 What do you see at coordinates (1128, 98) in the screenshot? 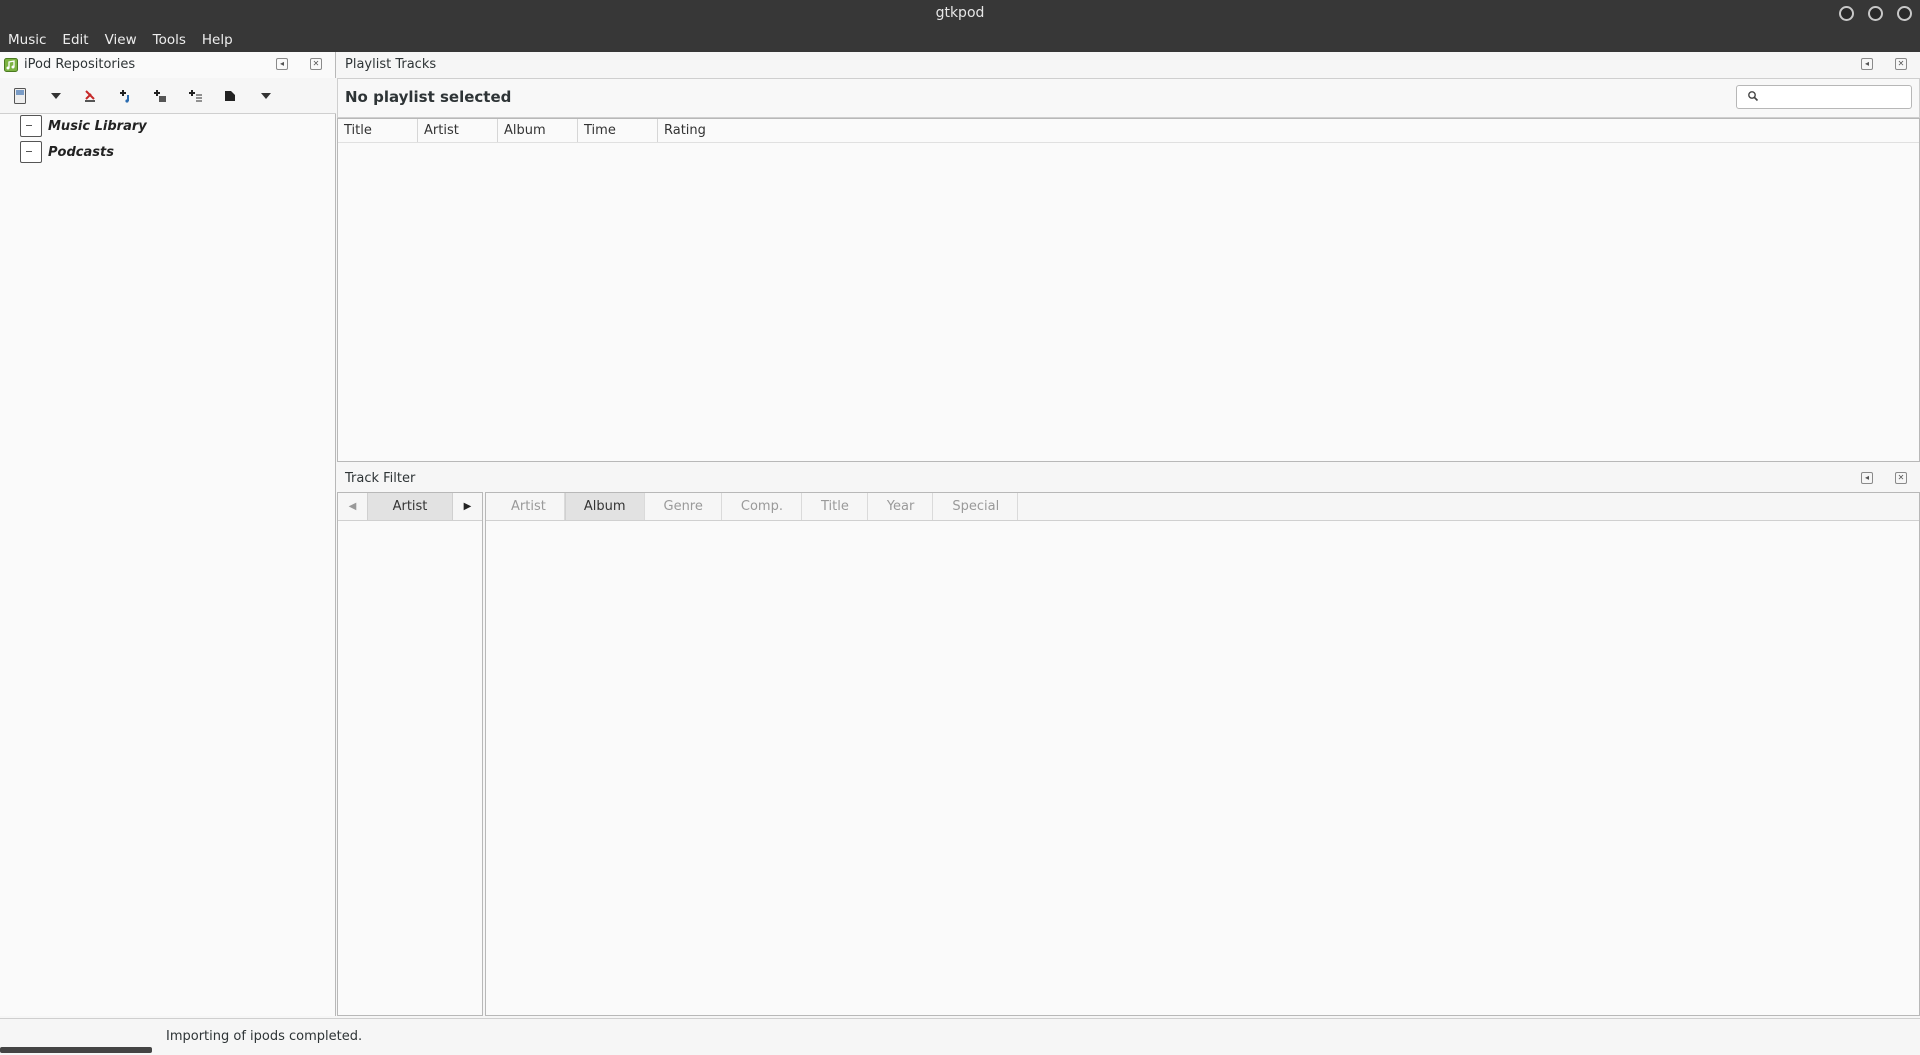
I see `playlist-header: No playlist selected` at bounding box center [1128, 98].